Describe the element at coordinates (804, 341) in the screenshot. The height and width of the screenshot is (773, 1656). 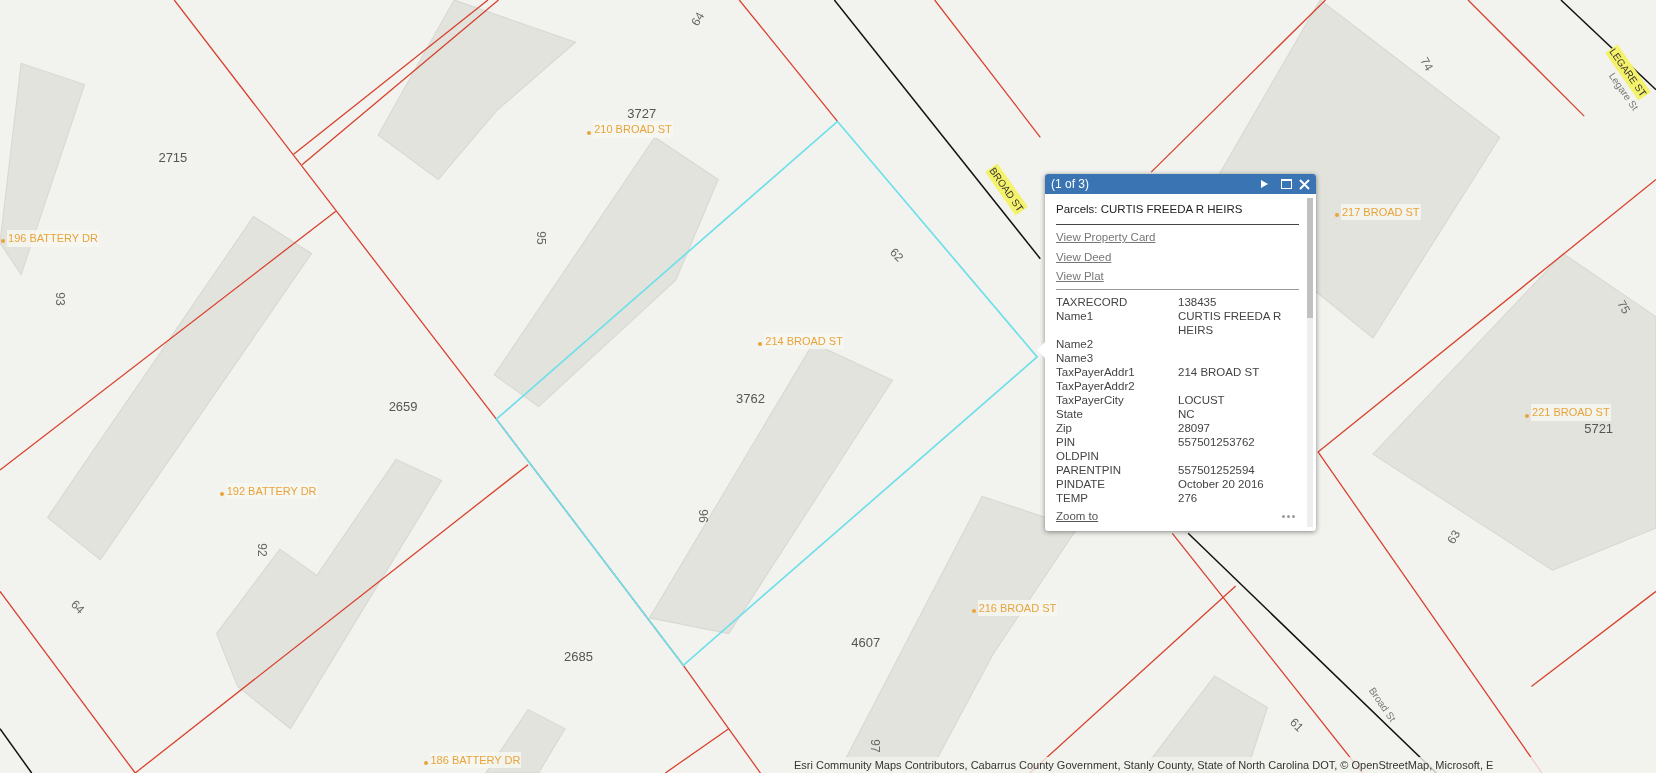
I see `address-text: 214 BROAD ST` at that location.